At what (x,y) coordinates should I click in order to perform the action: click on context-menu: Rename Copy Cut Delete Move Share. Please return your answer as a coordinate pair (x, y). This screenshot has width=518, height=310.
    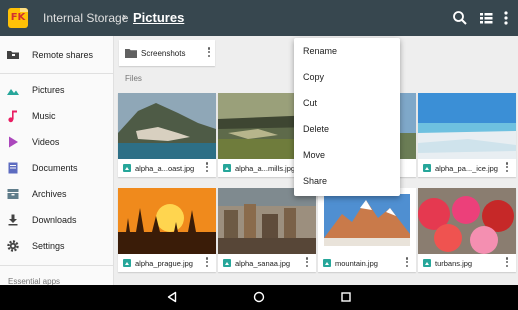
    Looking at the image, I should click on (347, 117).